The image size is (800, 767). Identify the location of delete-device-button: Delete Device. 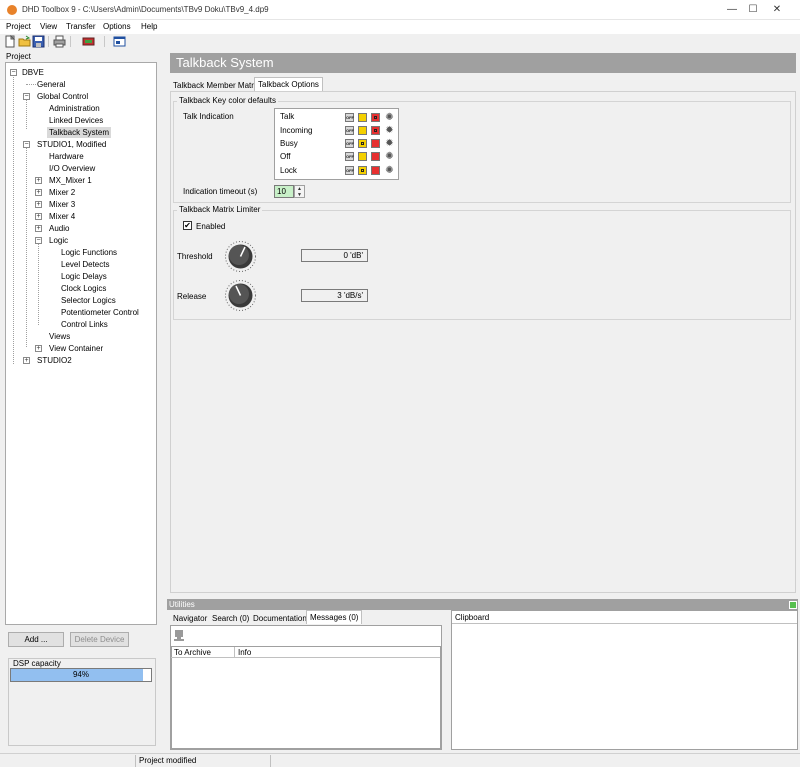
(99, 639).